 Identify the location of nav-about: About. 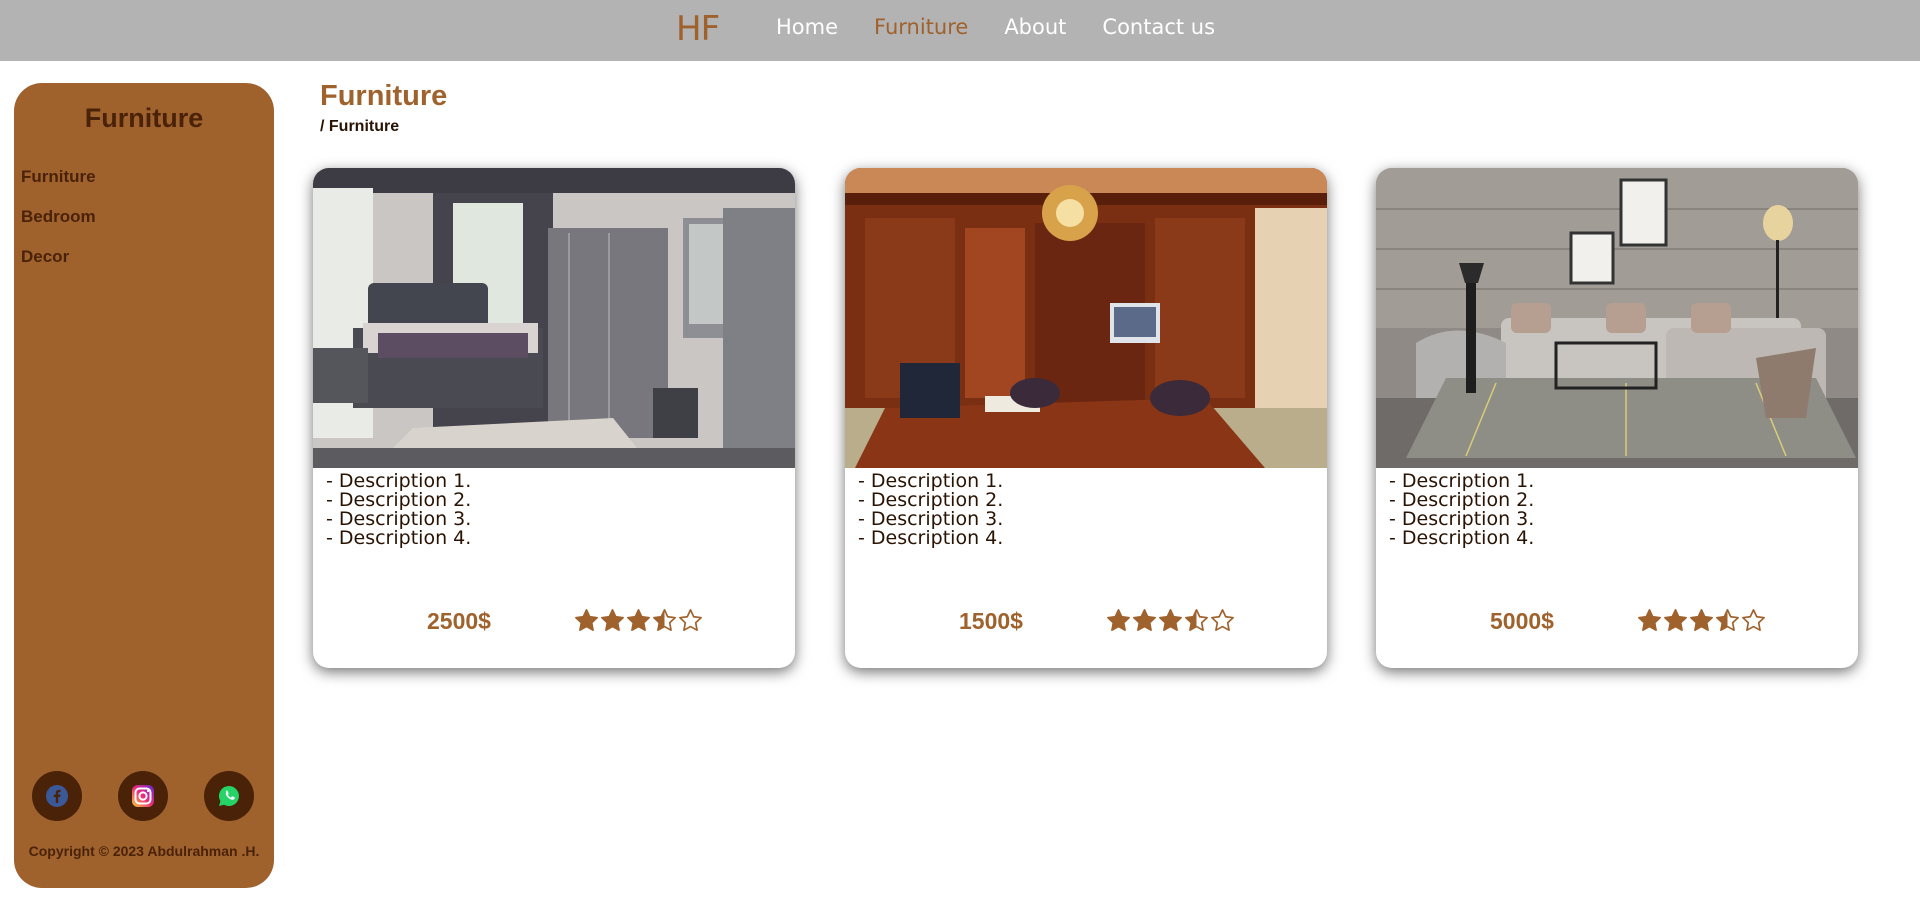
(1035, 27).